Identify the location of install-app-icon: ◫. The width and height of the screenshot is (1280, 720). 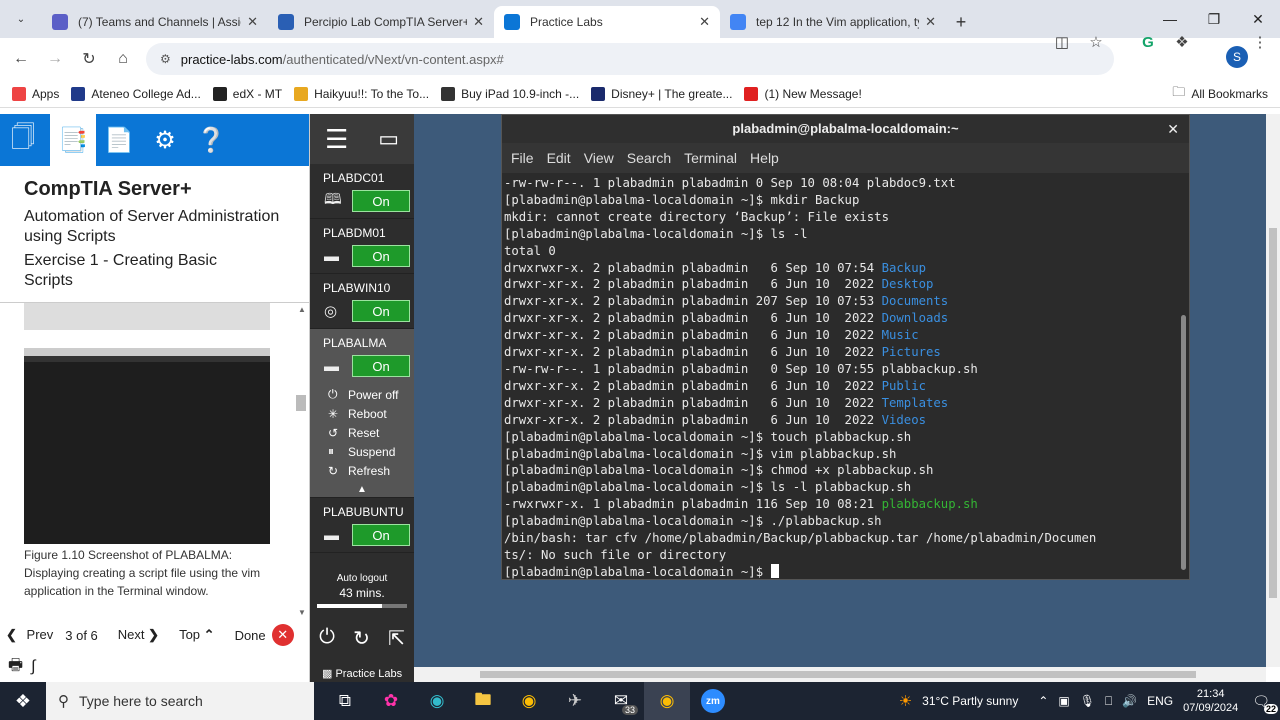
(1062, 42).